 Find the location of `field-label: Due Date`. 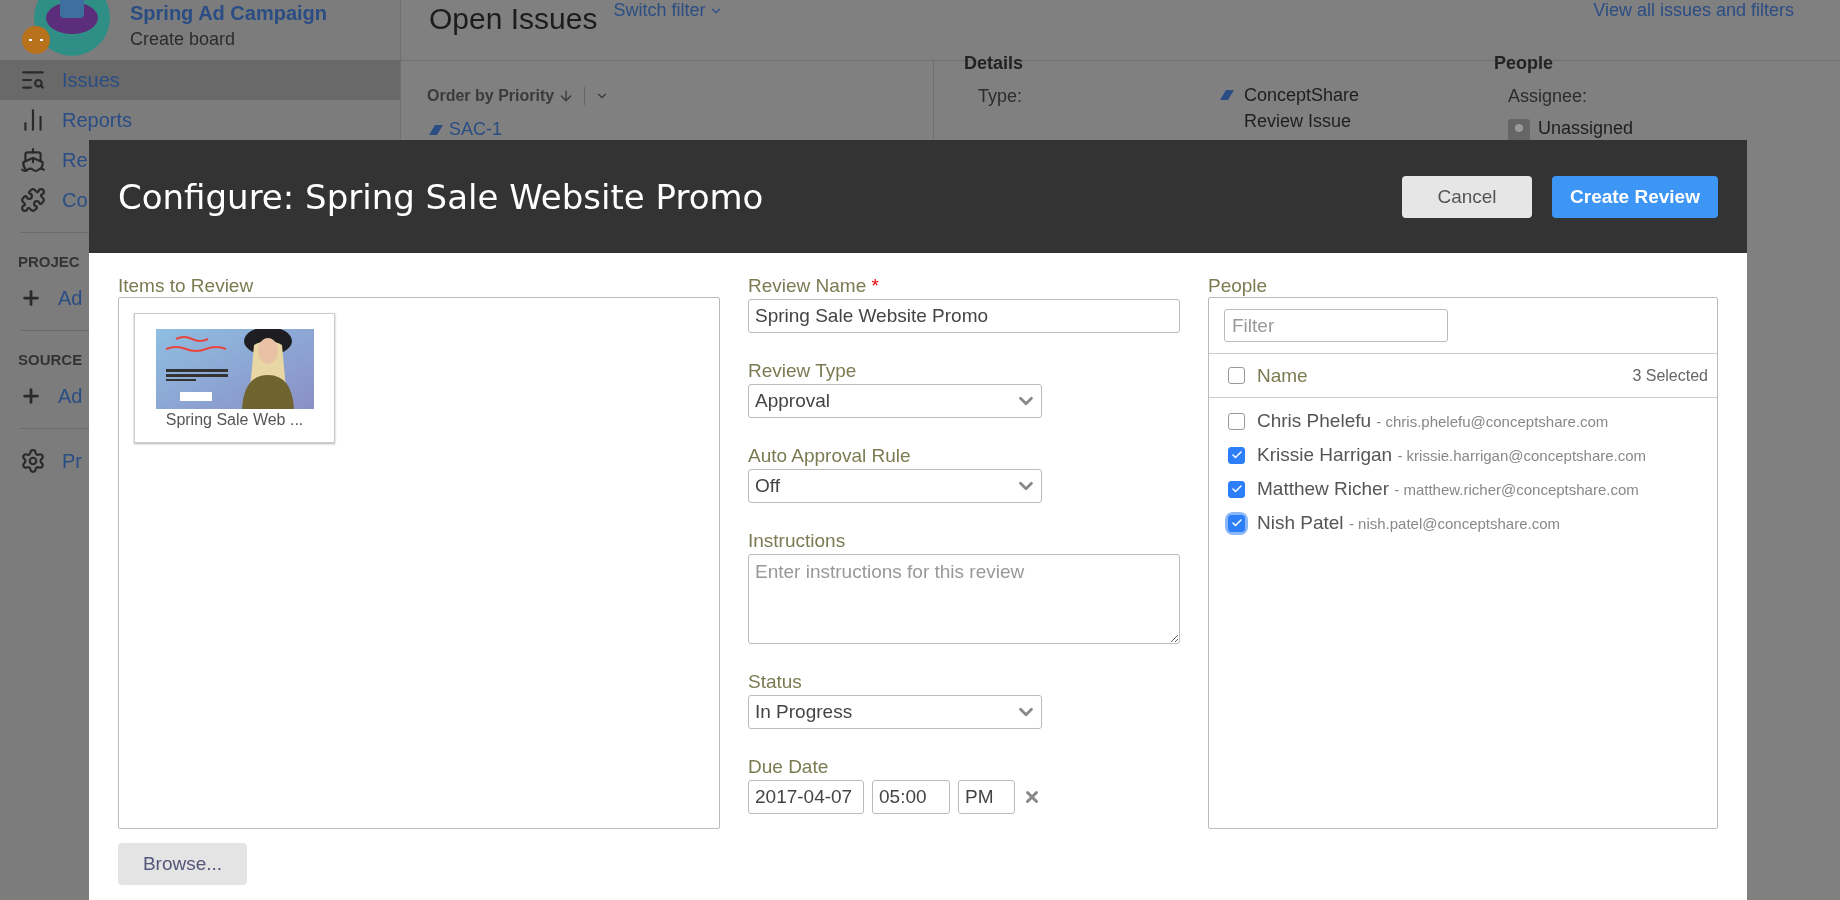

field-label: Due Date is located at coordinates (789, 767).